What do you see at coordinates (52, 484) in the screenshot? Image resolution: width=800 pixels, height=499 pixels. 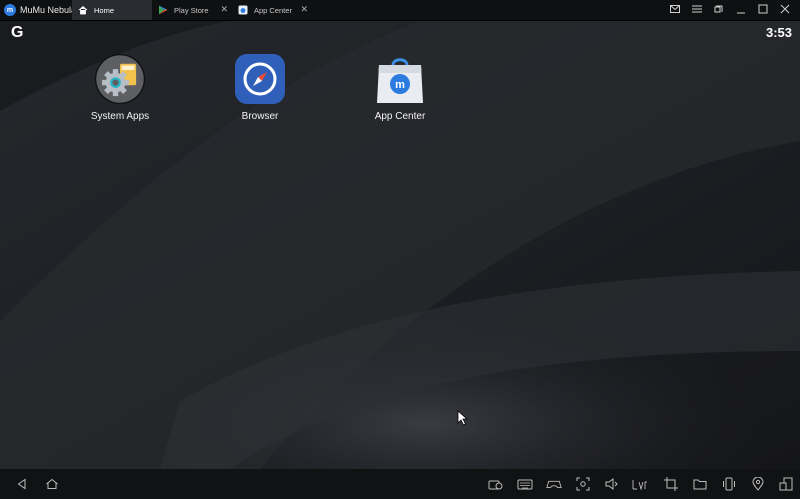 I see `home-nav-icon` at bounding box center [52, 484].